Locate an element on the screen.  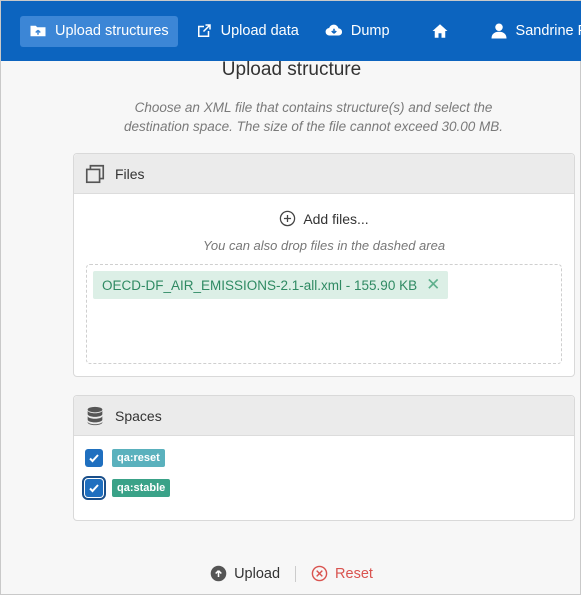
nav-user: Sandrine Phelipe is located at coordinates (531, 31).